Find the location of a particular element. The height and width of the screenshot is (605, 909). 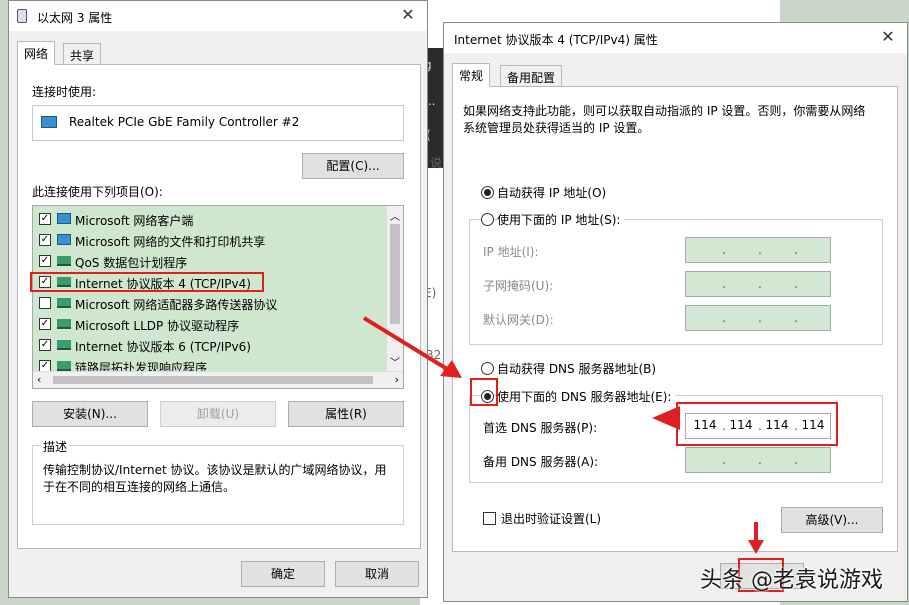

watermark: 头条 @老袁说游戏 is located at coordinates (791, 580).